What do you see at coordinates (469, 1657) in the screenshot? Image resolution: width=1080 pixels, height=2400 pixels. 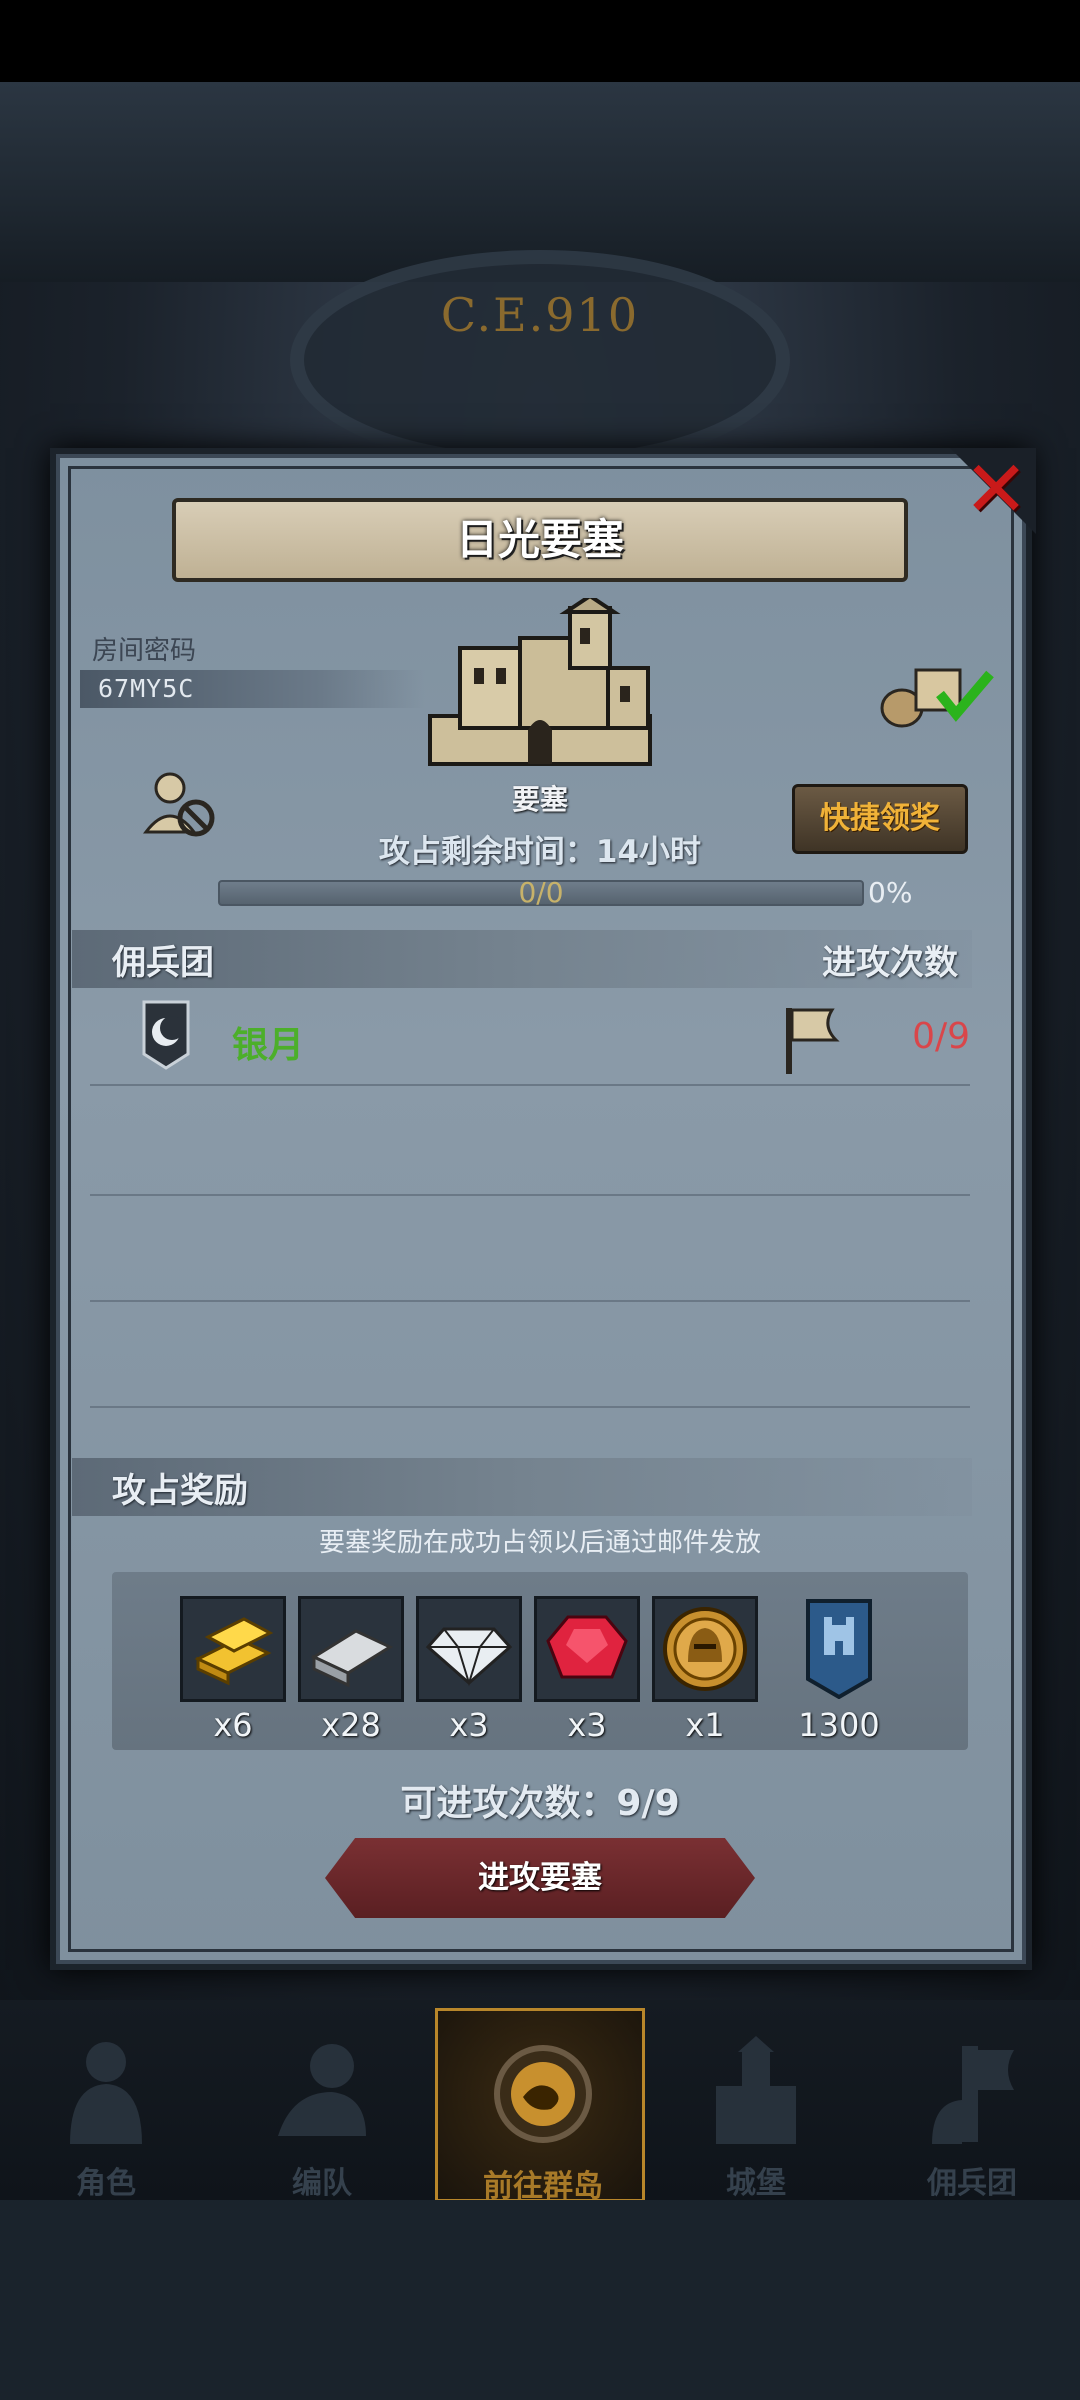 I see `diamond-icon` at bounding box center [469, 1657].